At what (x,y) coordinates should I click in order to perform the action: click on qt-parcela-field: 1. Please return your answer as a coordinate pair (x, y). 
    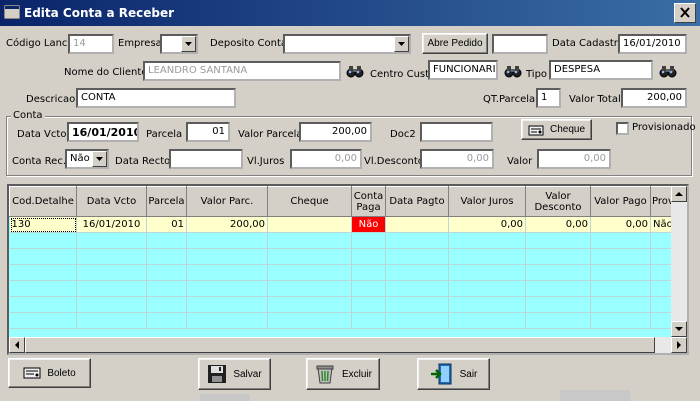
    Looking at the image, I should click on (548, 98).